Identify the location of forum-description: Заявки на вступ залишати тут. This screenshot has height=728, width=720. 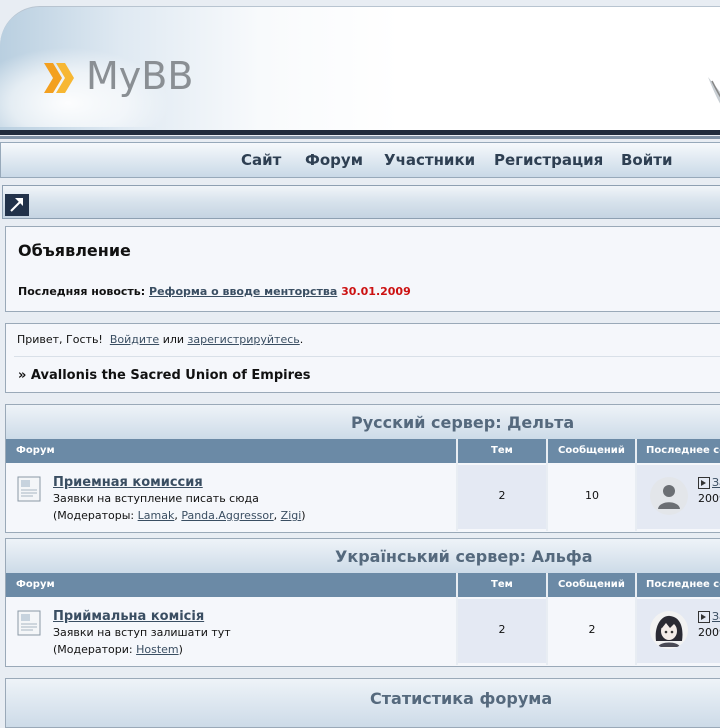
(142, 632).